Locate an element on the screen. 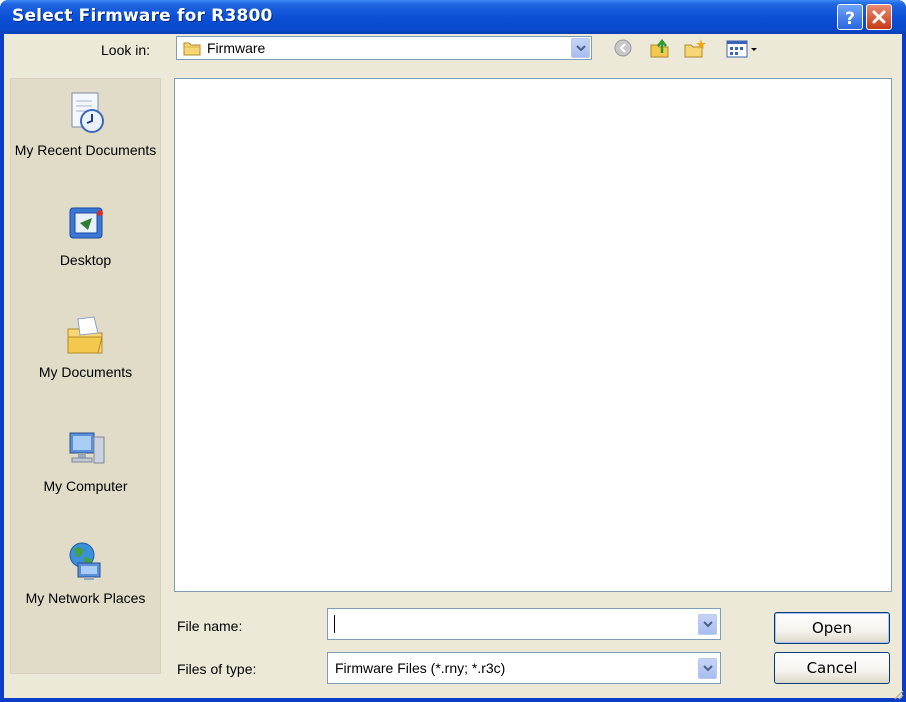 The image size is (906, 702). close-icon is located at coordinates (879, 17).